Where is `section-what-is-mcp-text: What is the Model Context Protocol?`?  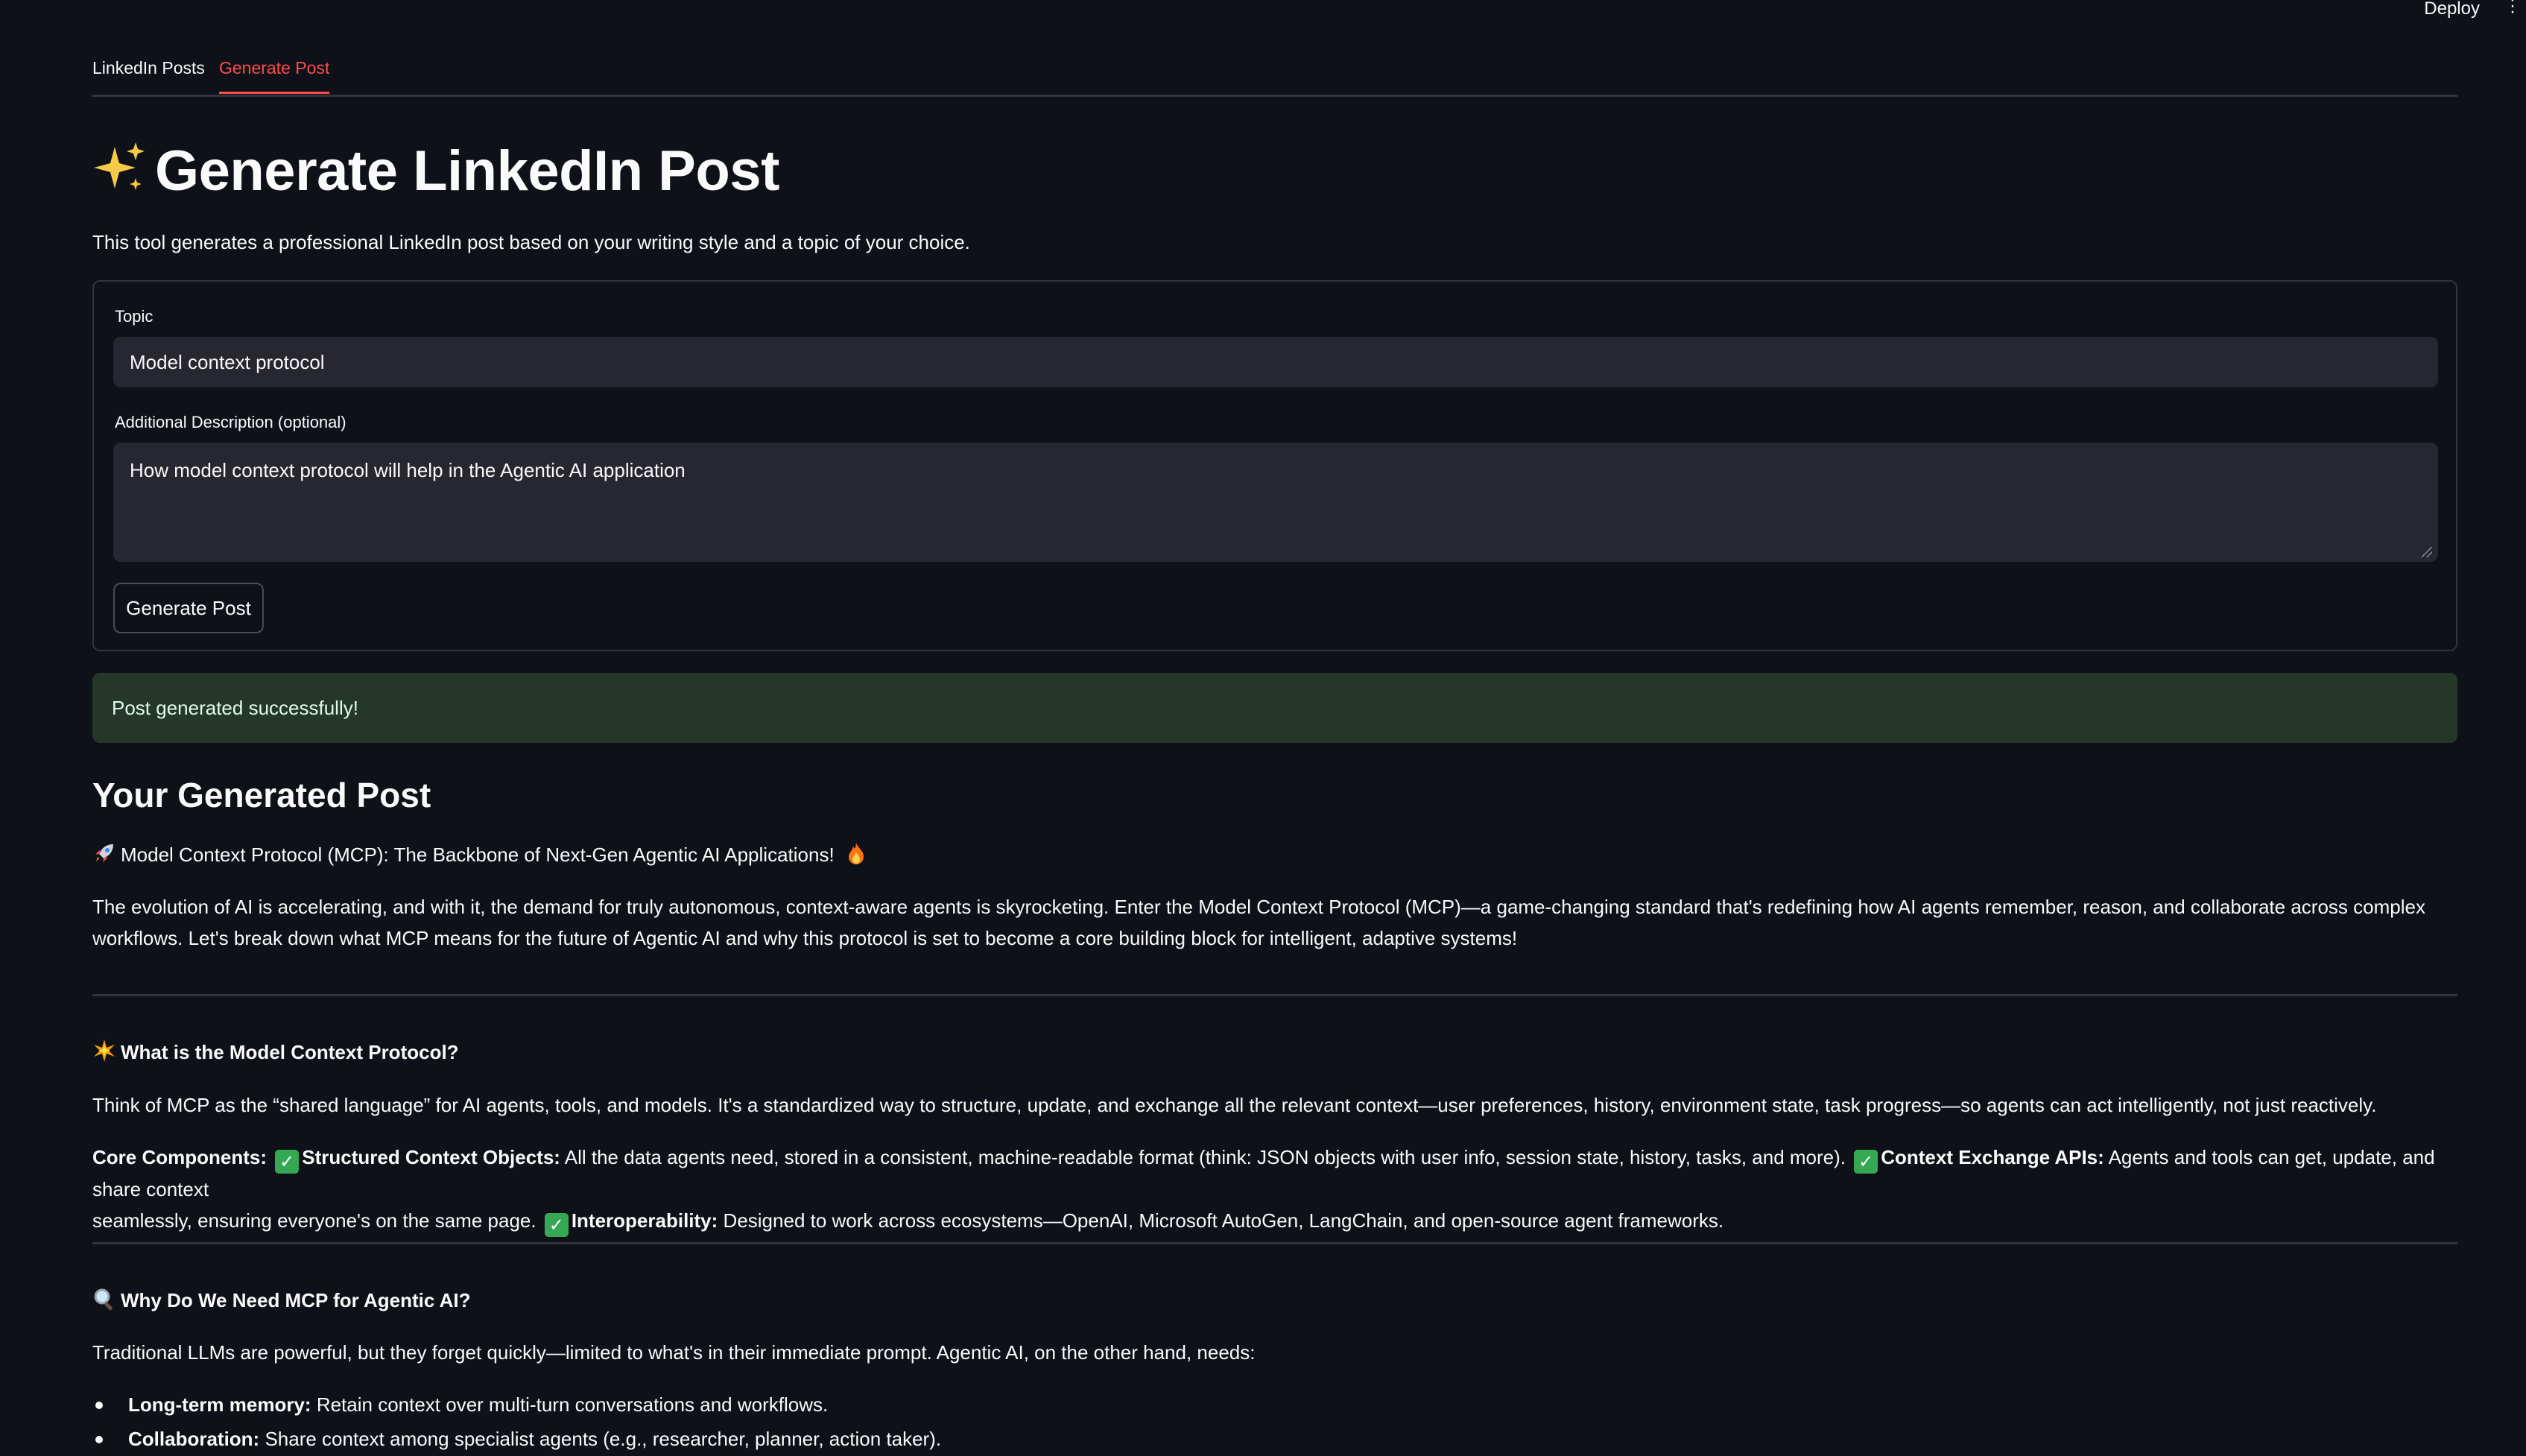 section-what-is-mcp-text: What is the Model Context Protocol? is located at coordinates (290, 1052).